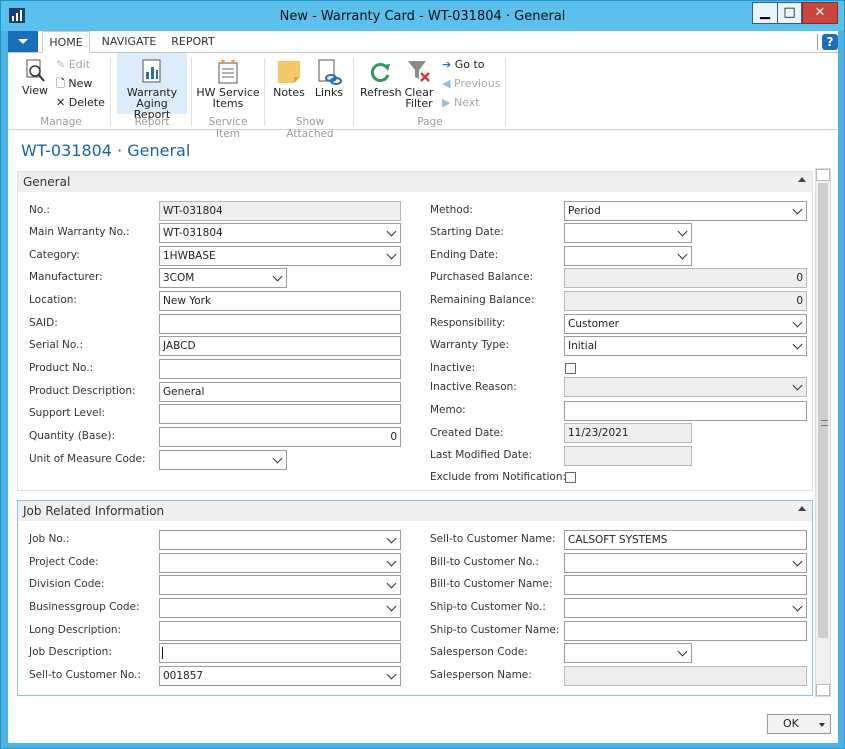  I want to click on bill-to-customer-name-field, so click(685, 585).